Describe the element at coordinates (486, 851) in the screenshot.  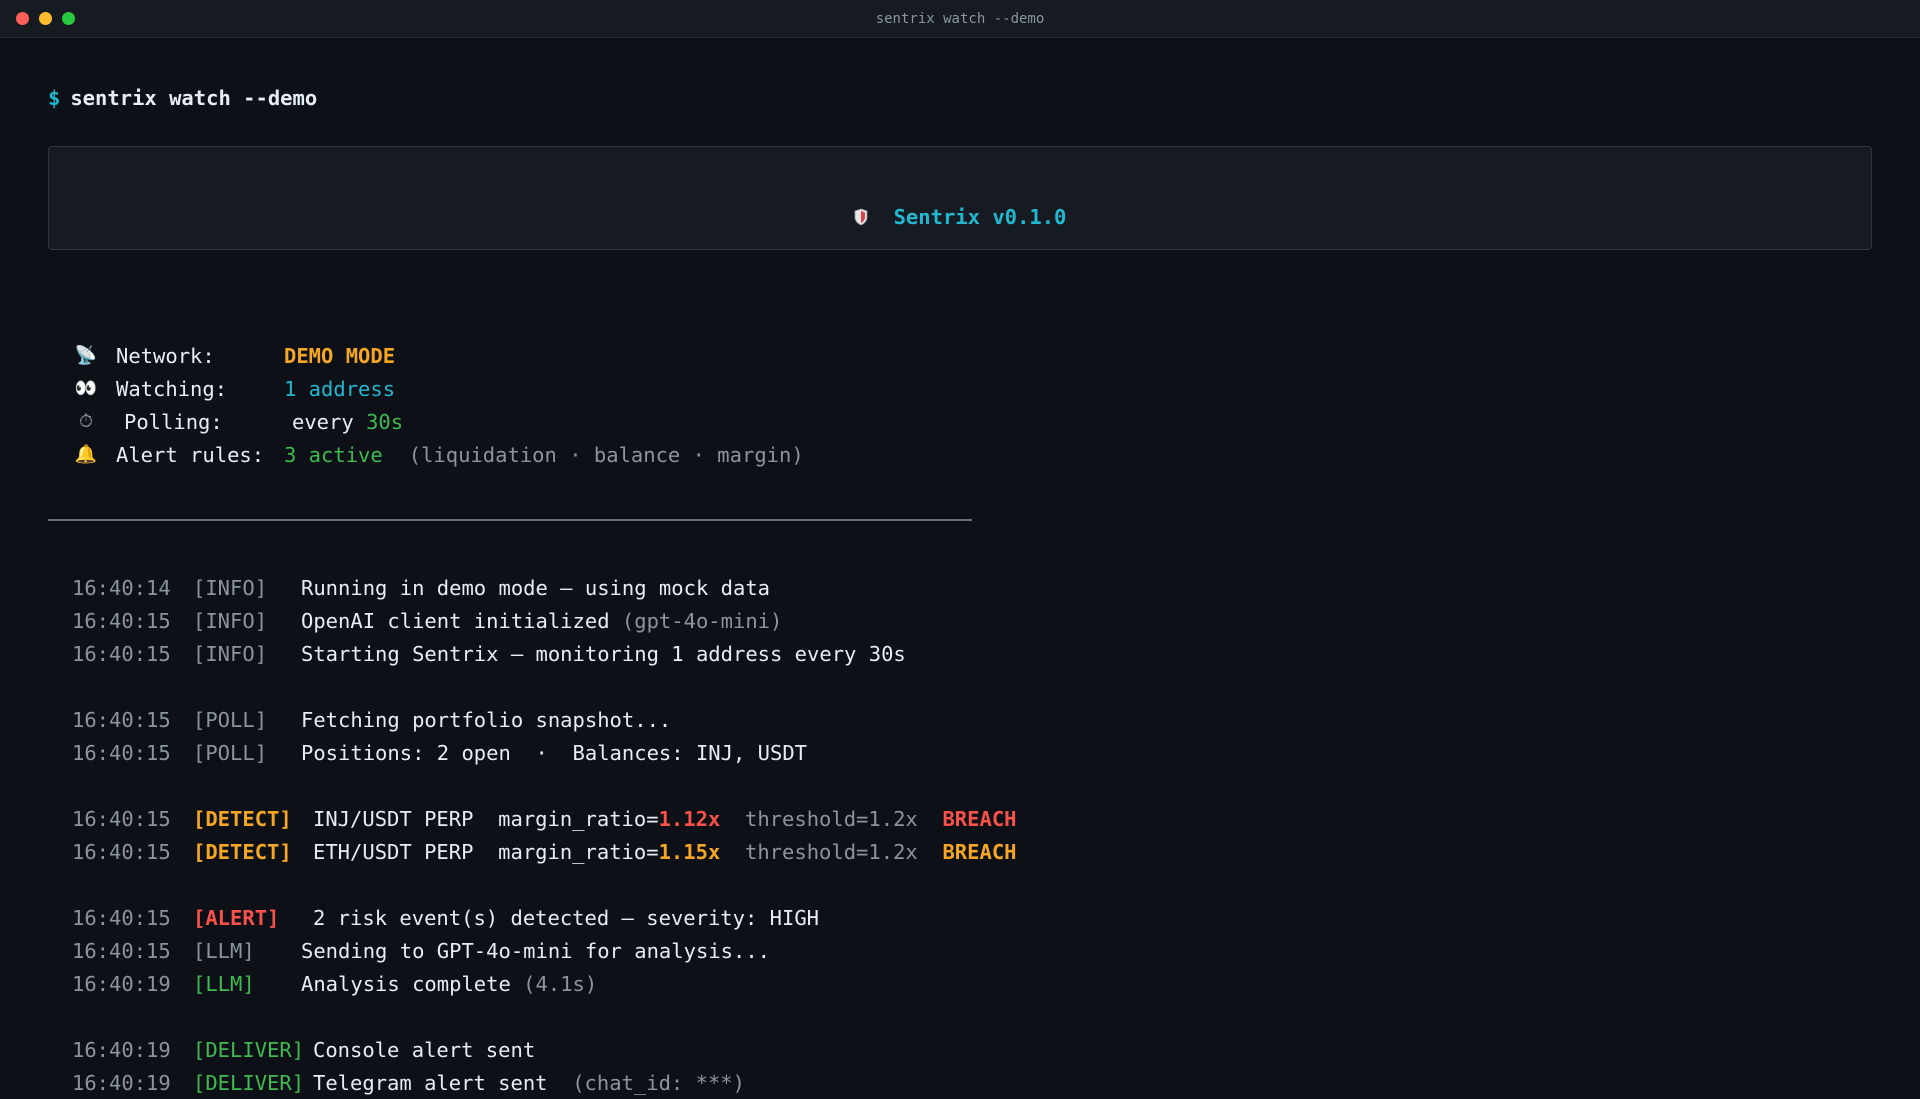
I see `log-market: ETH/USDT PERP margin_ratio=` at that location.